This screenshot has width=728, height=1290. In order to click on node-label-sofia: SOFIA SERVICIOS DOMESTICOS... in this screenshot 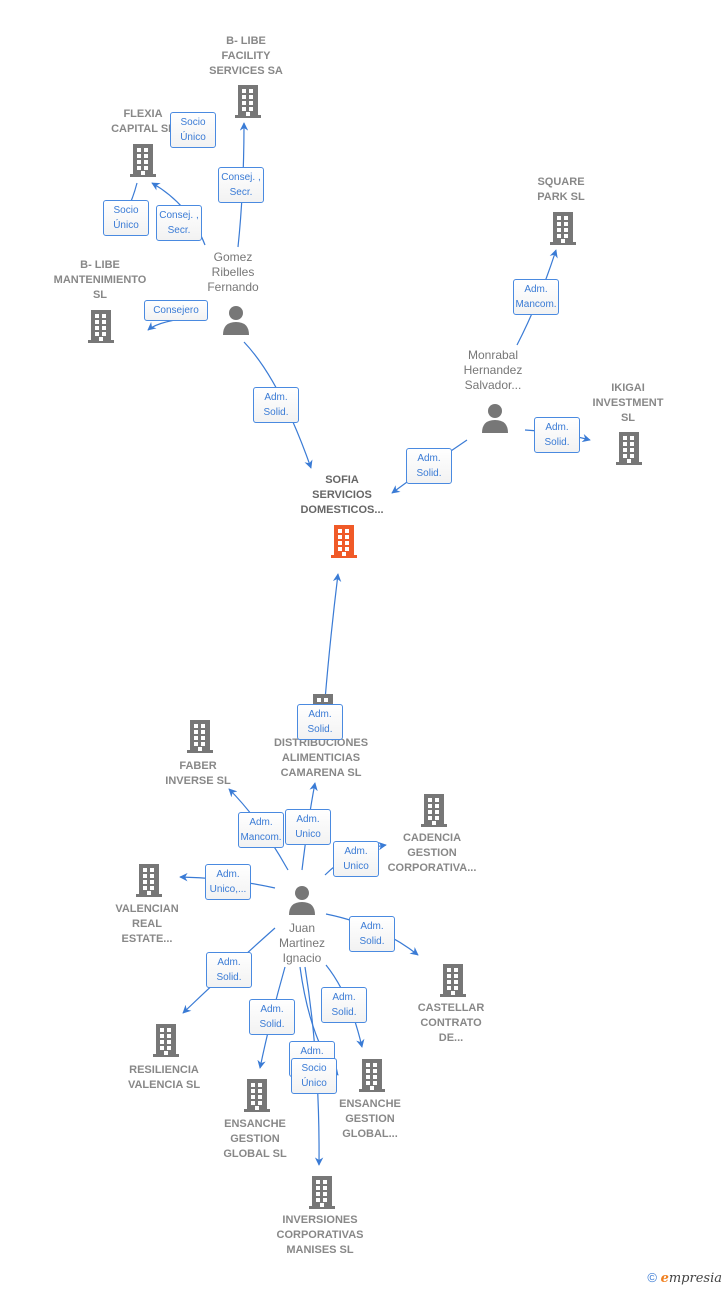, I will do `click(342, 495)`.